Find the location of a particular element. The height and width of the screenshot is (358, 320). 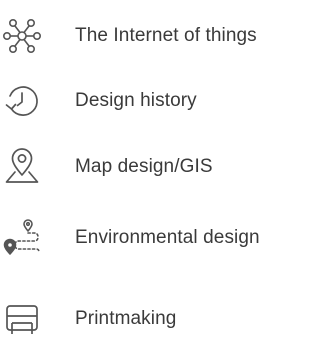

topic-label: Design history is located at coordinates (136, 100).